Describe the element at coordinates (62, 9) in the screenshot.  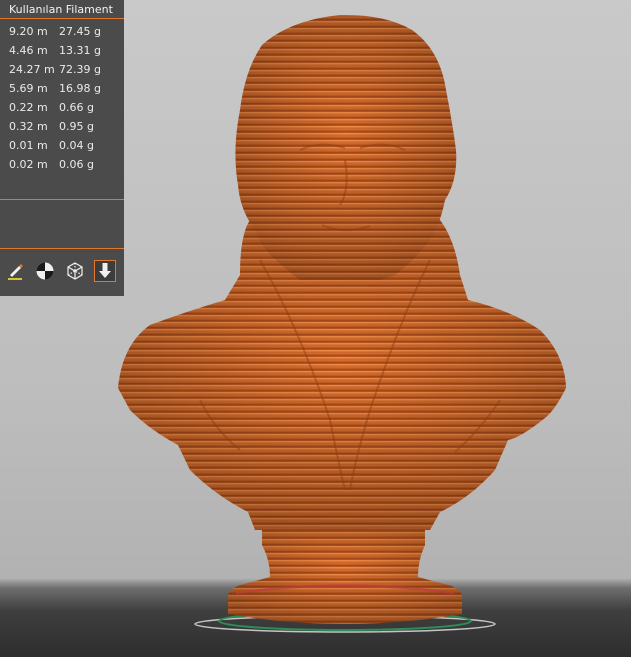
I see `panel-title: Kullanılan Filament` at that location.